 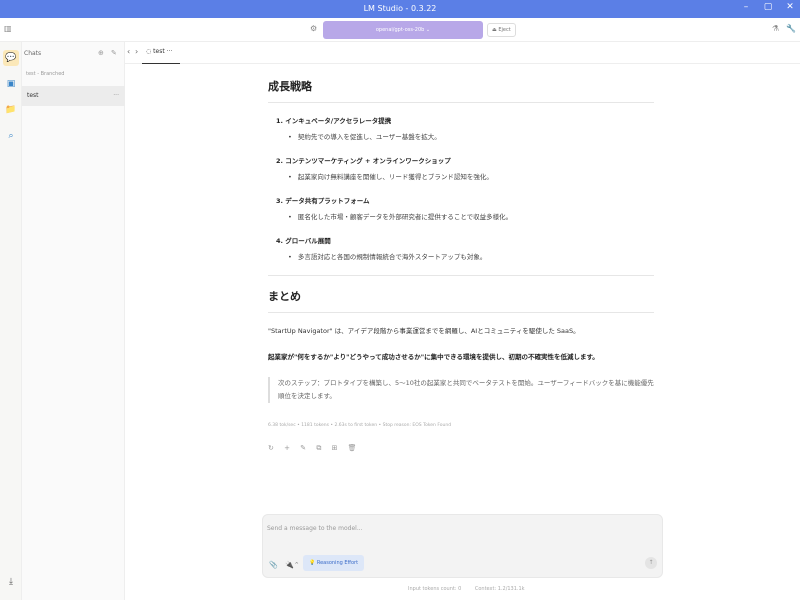 What do you see at coordinates (462, 53) in the screenshot?
I see `tab-bar: ‹ › ◌ test ···` at bounding box center [462, 53].